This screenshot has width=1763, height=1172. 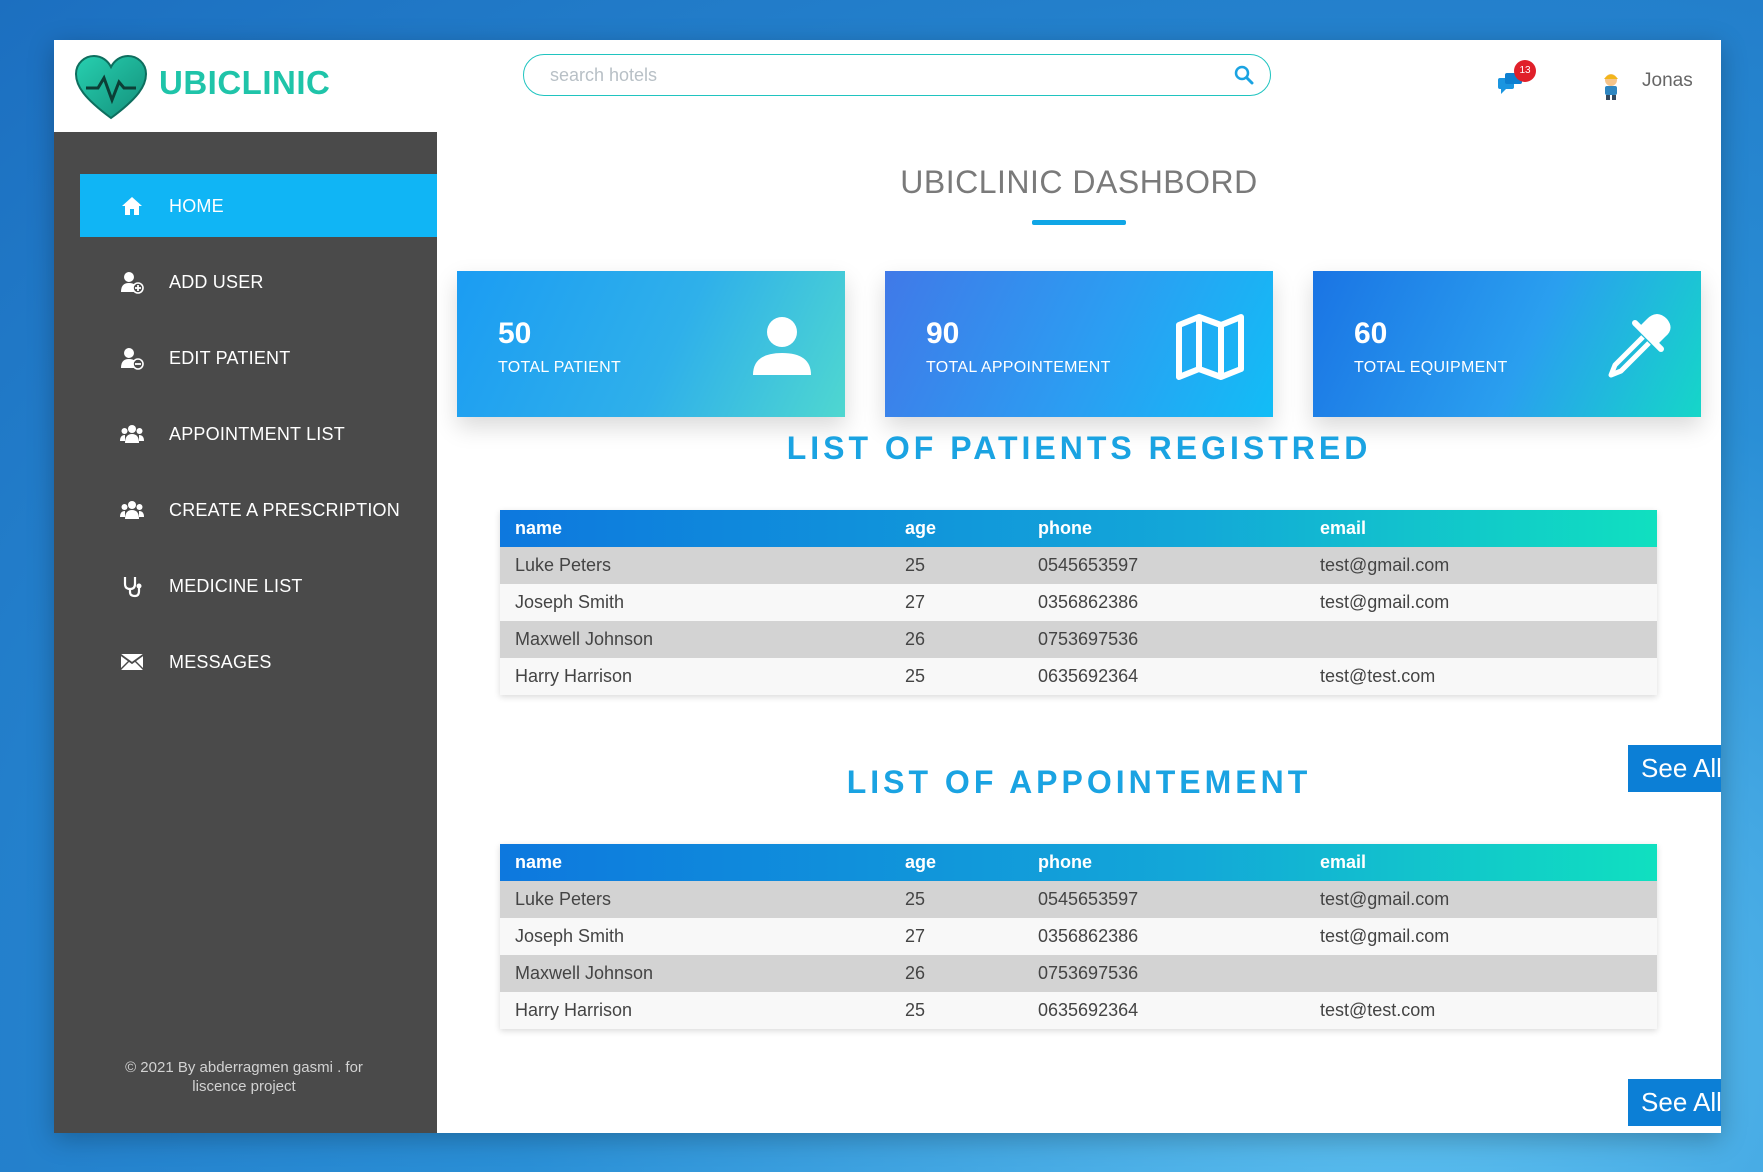 What do you see at coordinates (230, 358) in the screenshot?
I see `sidebar-item-label: EDIT PATIENT` at bounding box center [230, 358].